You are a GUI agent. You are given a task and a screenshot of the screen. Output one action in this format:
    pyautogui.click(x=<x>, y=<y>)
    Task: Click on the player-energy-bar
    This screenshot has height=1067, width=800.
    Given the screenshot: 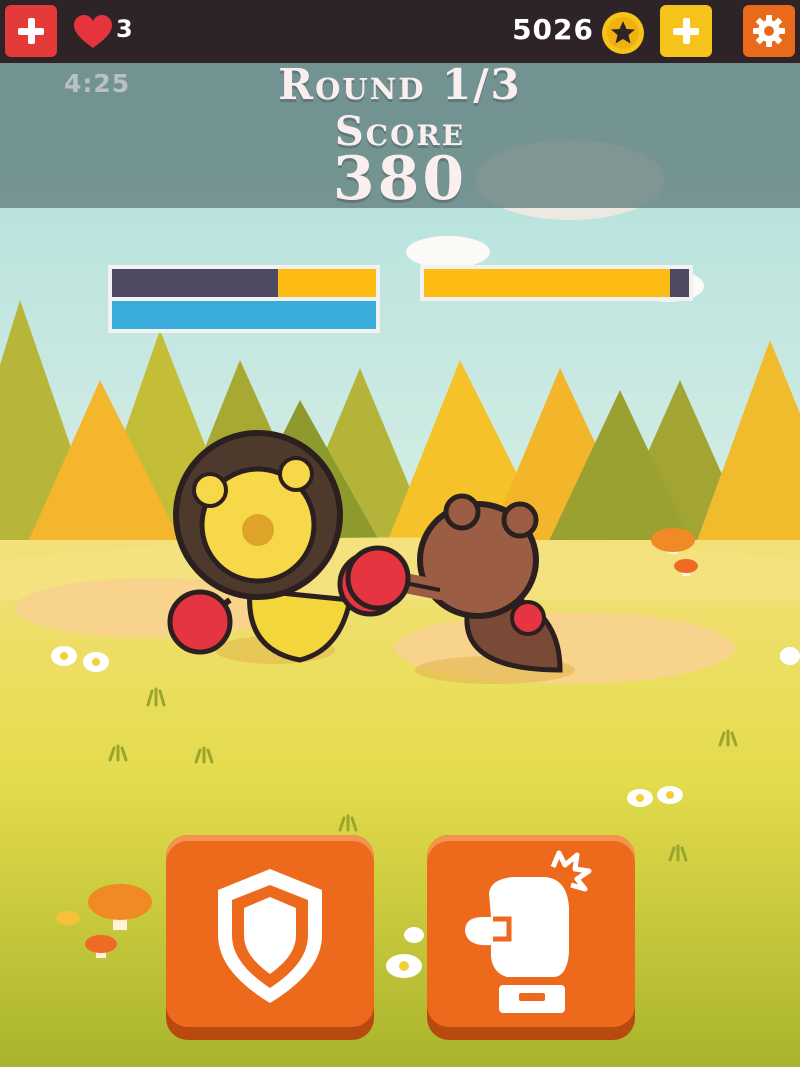 What is the action you would take?
    pyautogui.click(x=244, y=315)
    